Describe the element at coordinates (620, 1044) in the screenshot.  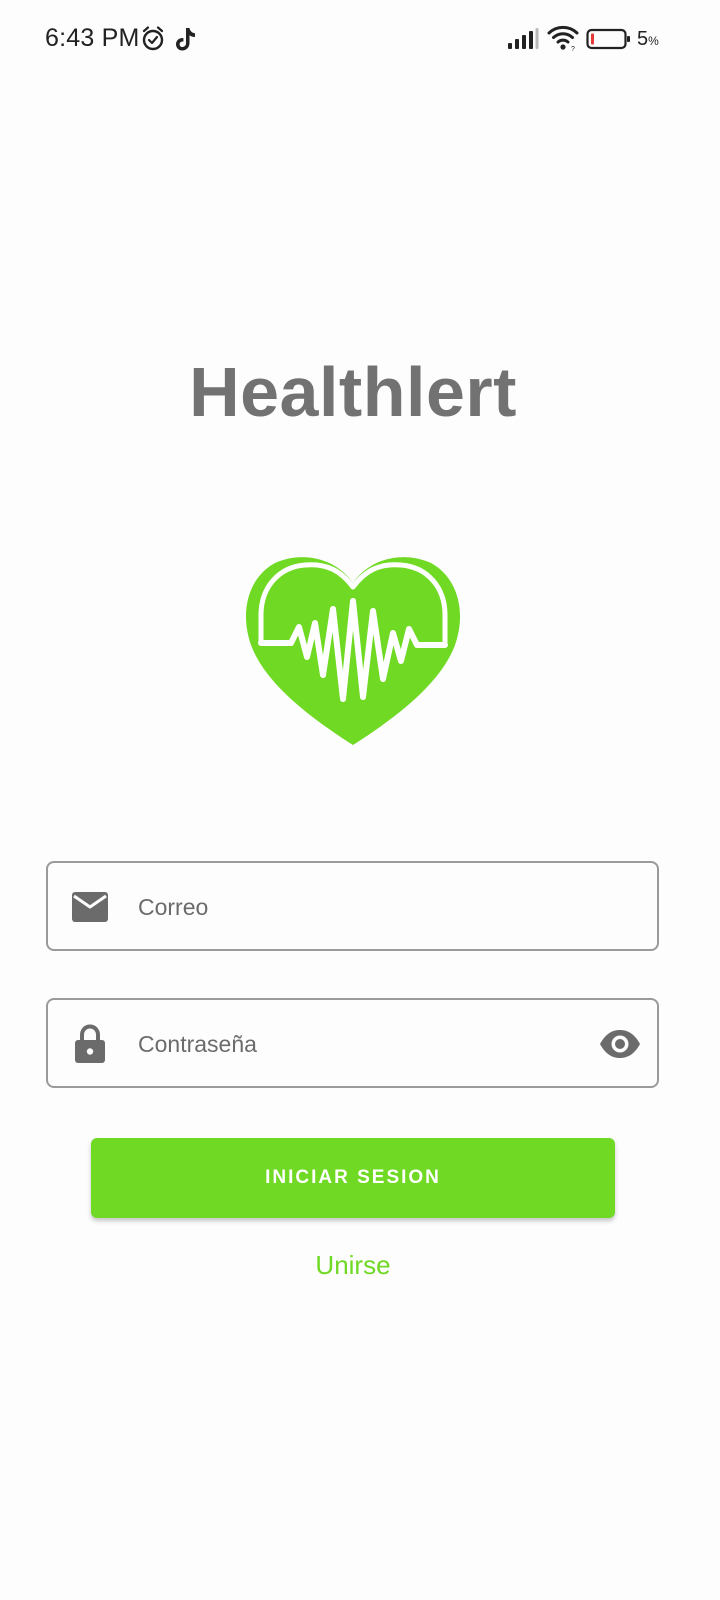
I see `eye-icon` at that location.